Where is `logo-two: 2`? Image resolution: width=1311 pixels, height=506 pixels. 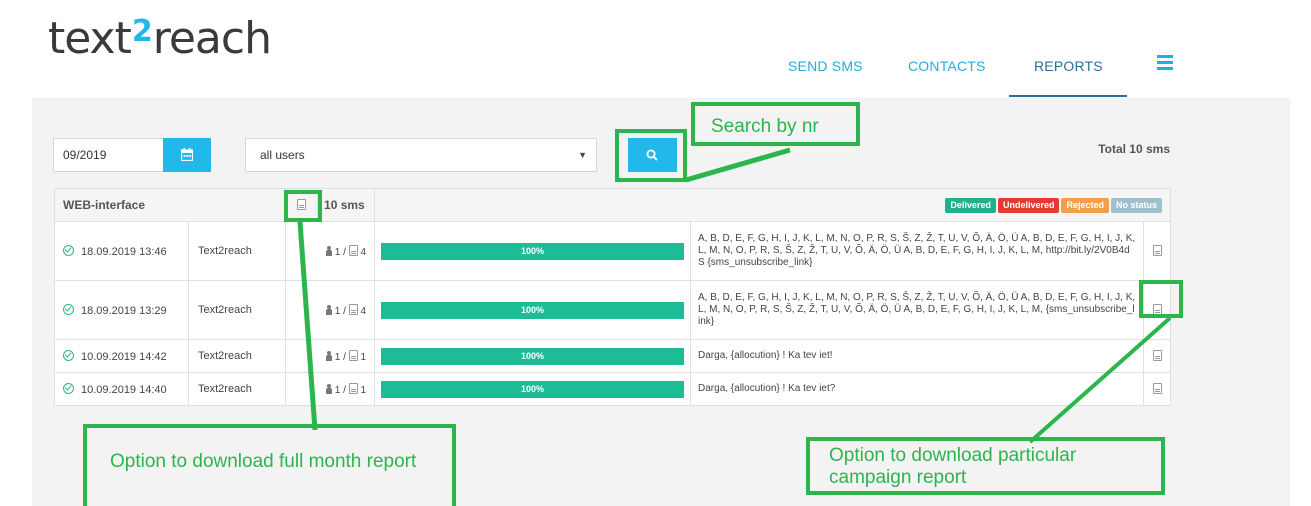
logo-two: 2 is located at coordinates (142, 31).